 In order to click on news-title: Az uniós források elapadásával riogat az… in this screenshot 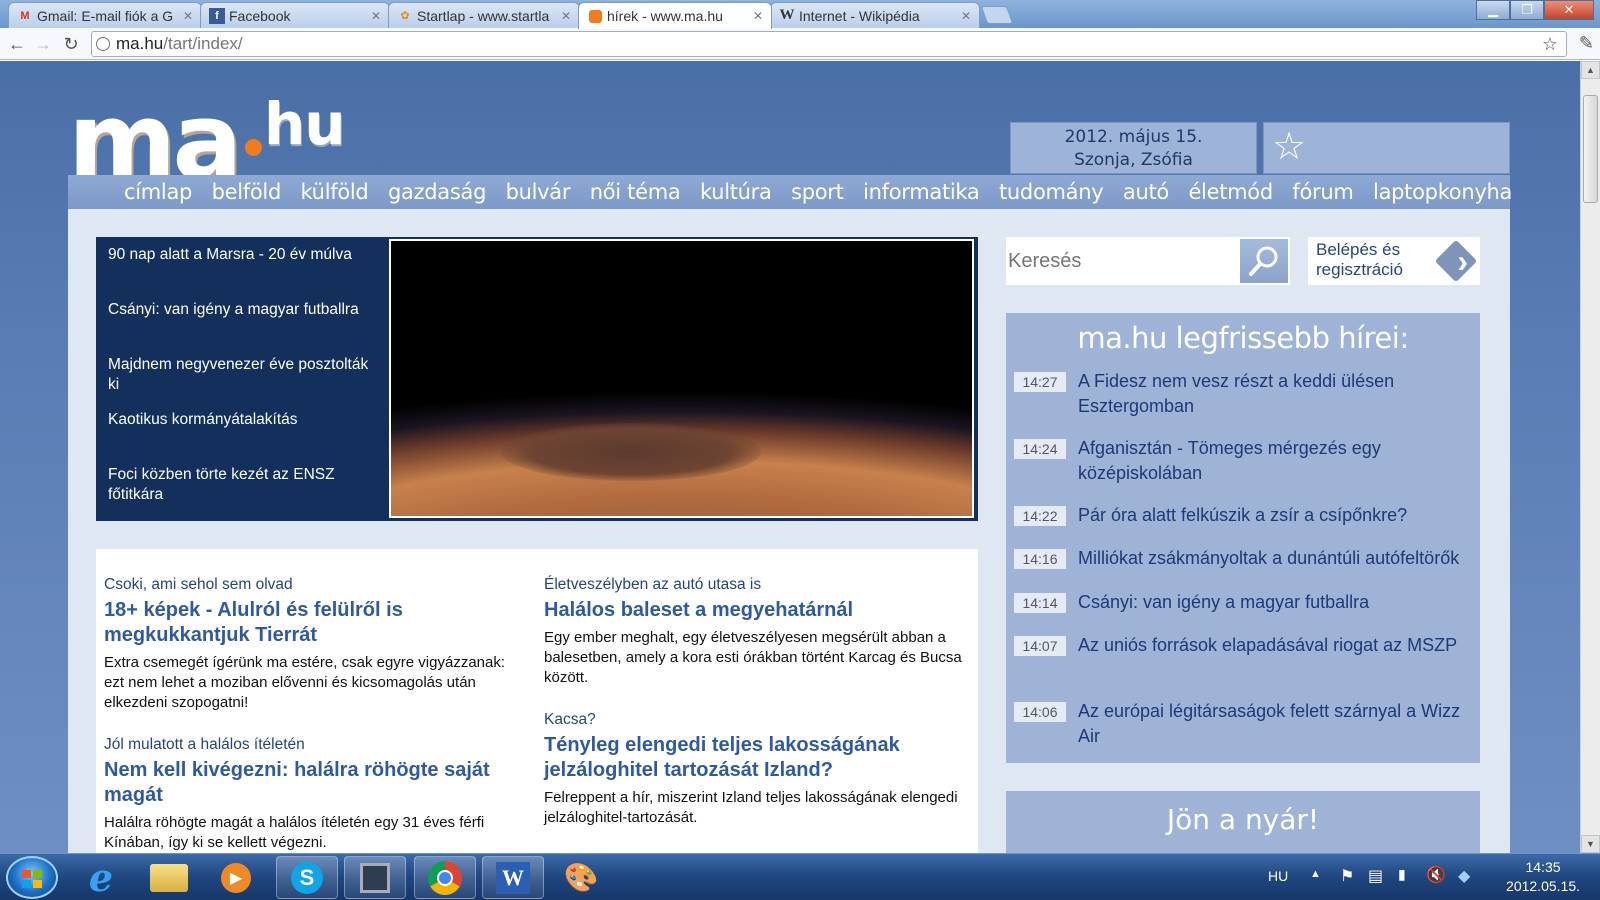, I will do `click(1275, 645)`.